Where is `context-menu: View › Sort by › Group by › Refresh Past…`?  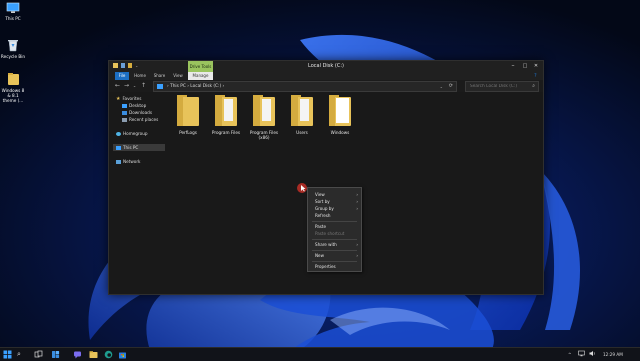
context-menu: View › Sort by › Group by › Refresh Past… is located at coordinates (334, 229).